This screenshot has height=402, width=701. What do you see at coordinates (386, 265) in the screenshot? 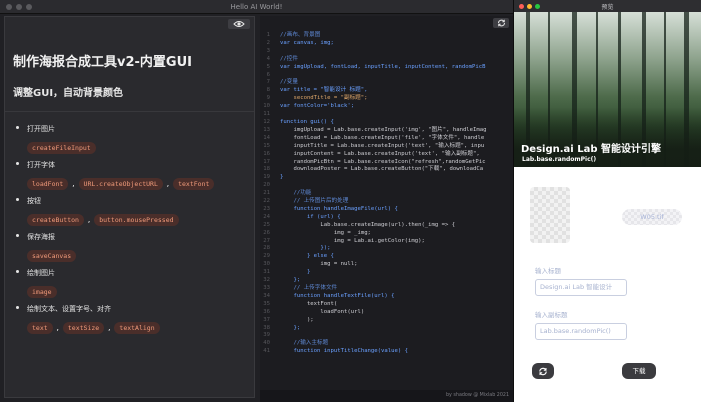
I see `code-line: 30 img = null;` at bounding box center [386, 265].